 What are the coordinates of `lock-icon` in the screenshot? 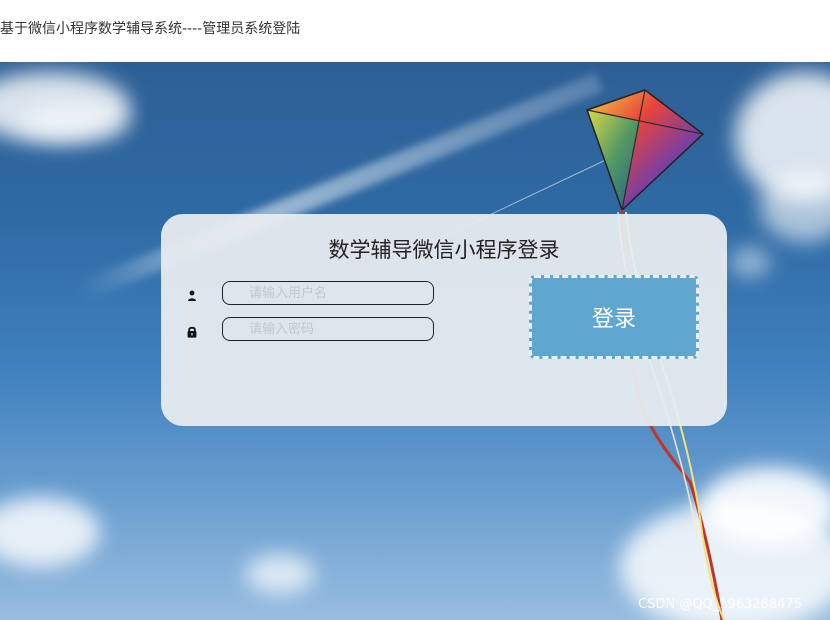 It's located at (192, 331).